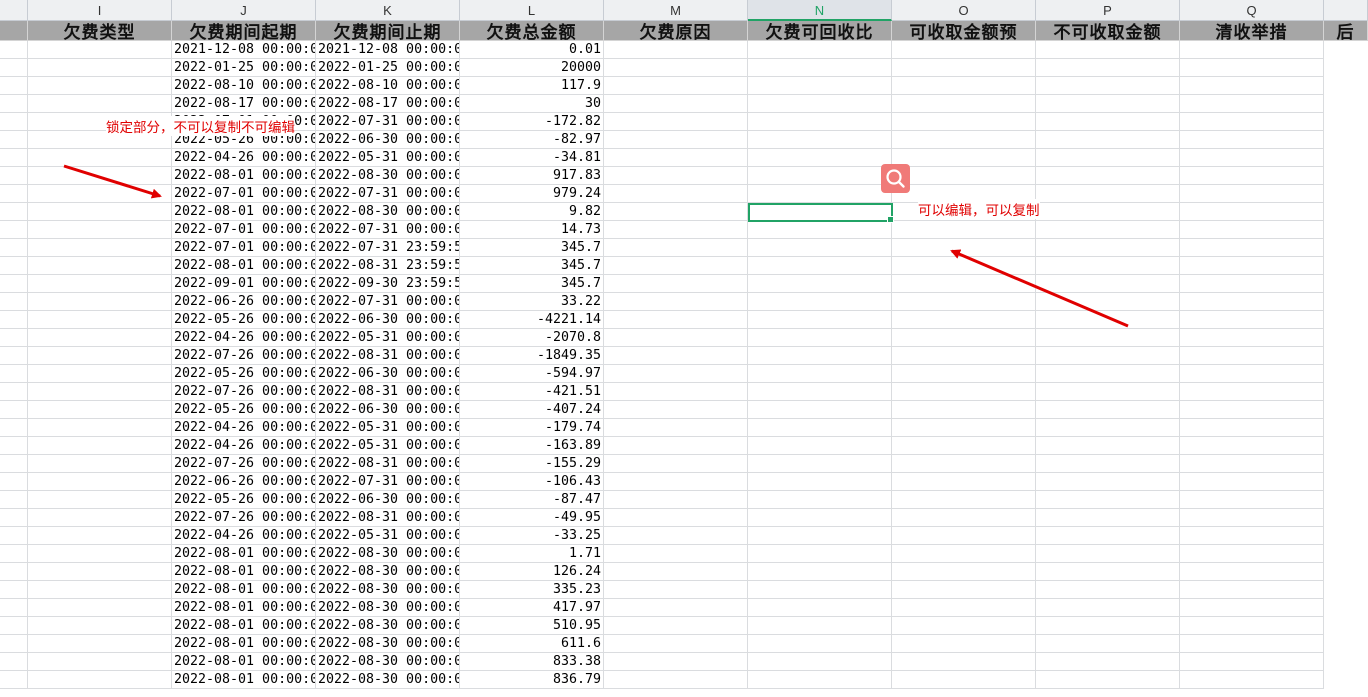 Image resolution: width=1368 pixels, height=697 pixels. I want to click on search-icon, so click(895, 178).